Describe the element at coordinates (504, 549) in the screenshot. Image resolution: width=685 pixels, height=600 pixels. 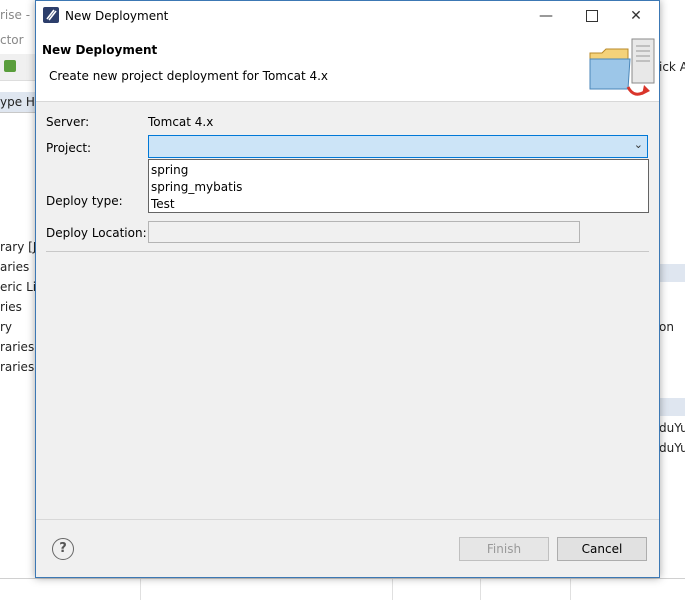
I see `finish-button: Finish` at that location.